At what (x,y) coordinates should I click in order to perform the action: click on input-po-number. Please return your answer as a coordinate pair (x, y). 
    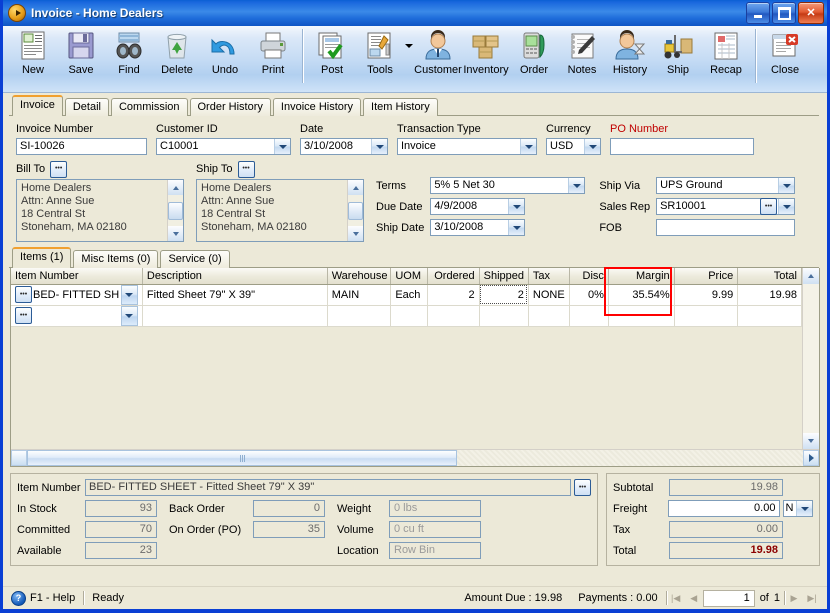
    Looking at the image, I should click on (682, 146).